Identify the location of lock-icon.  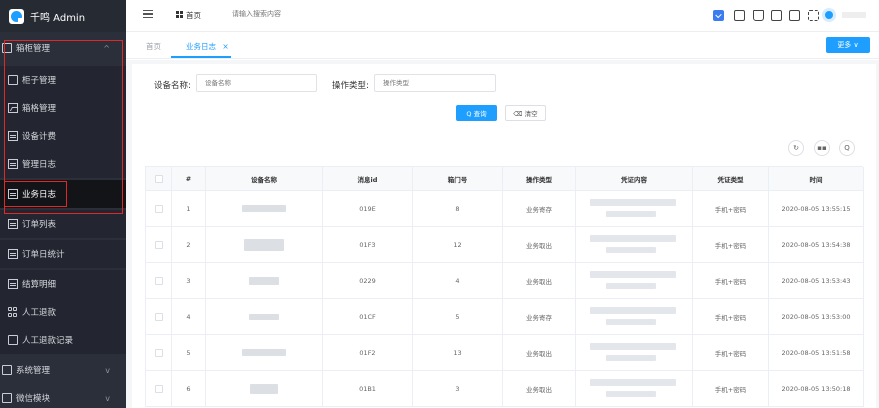
(758, 15).